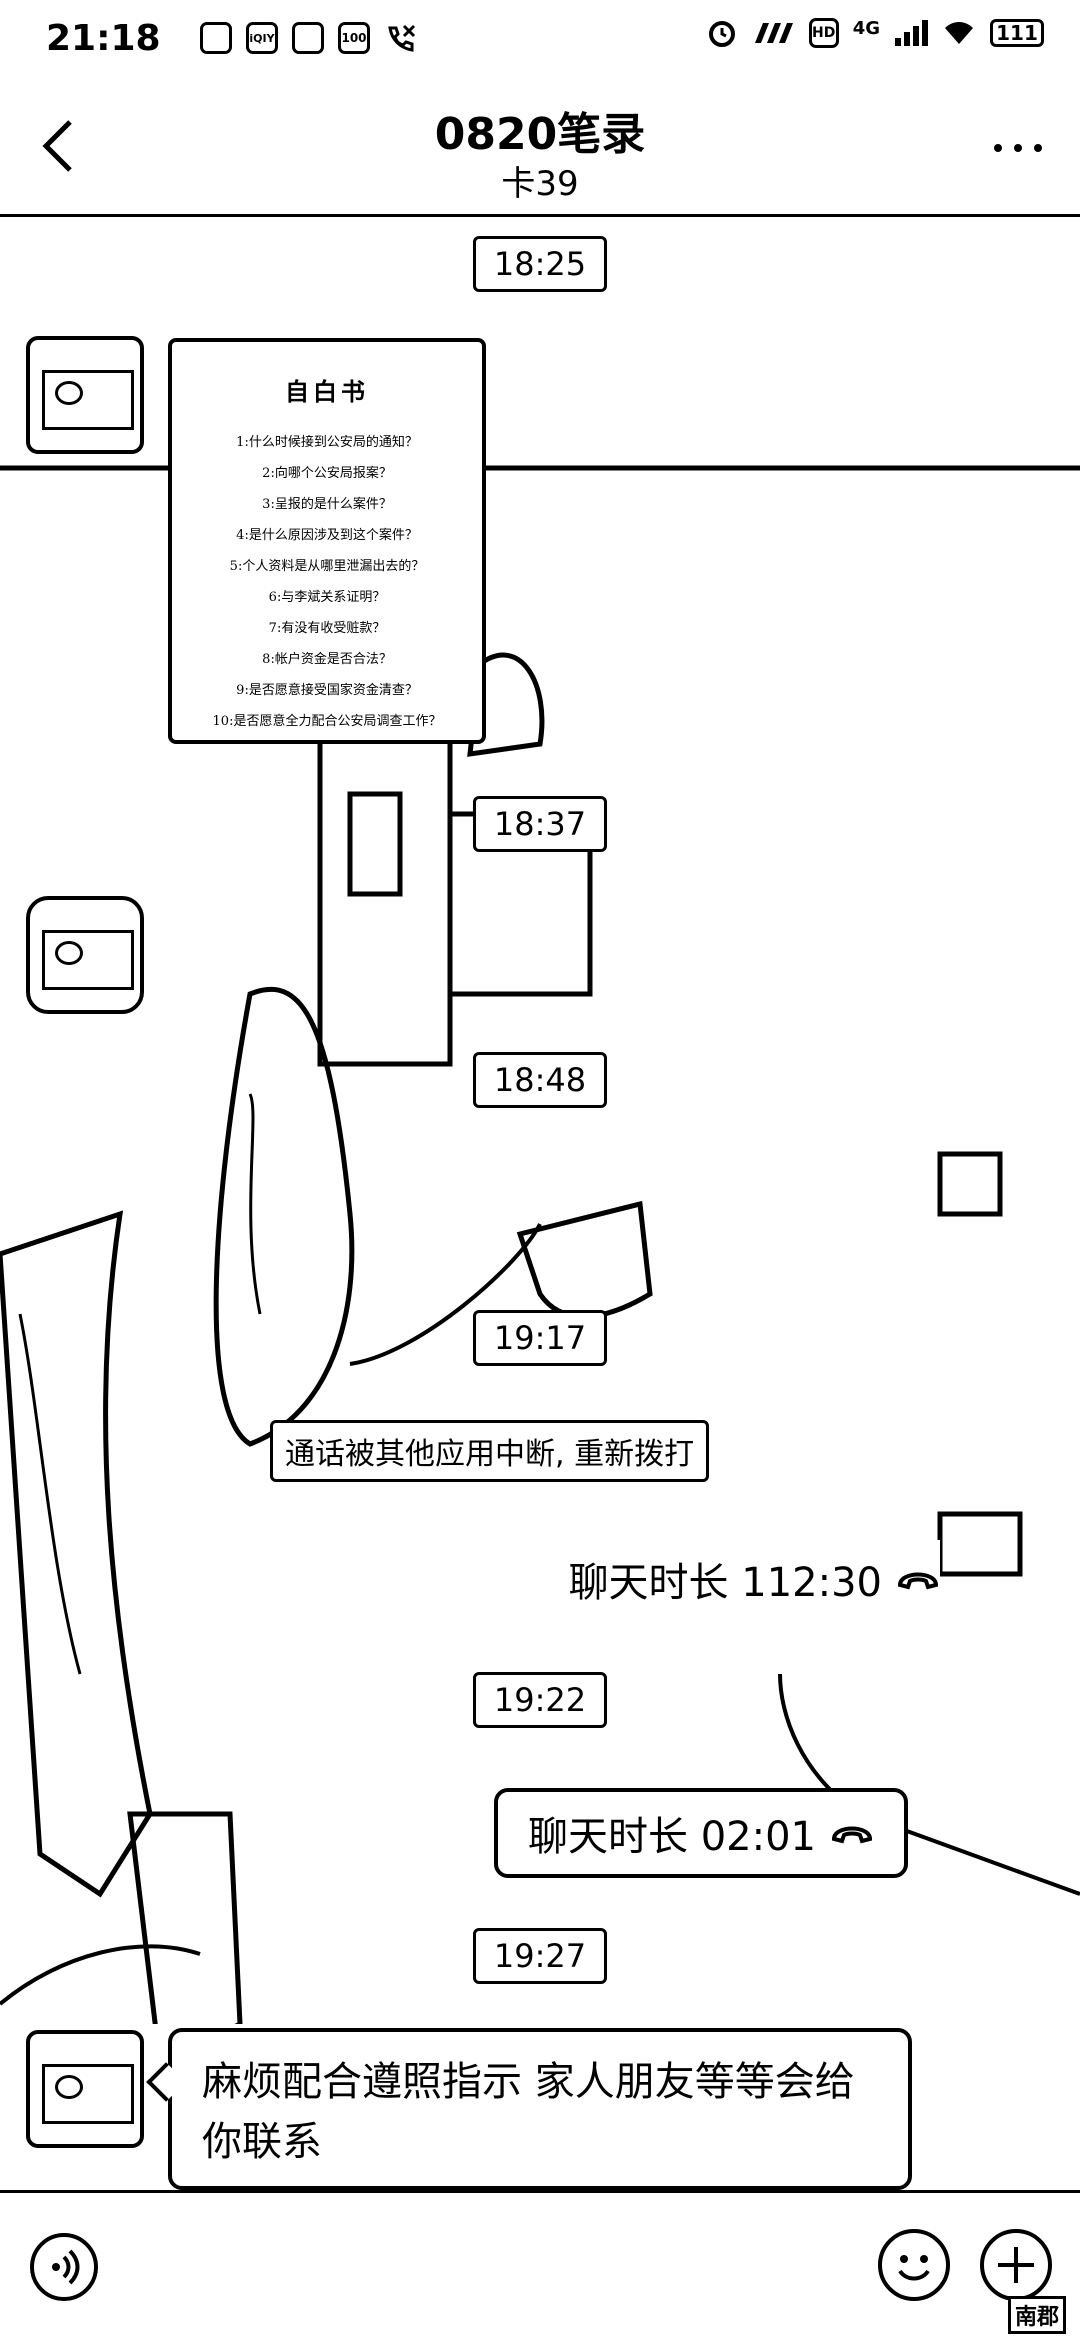 The width and height of the screenshot is (1080, 2343). What do you see at coordinates (262, 38) in the screenshot?
I see `iqiyi-icon: iQIY` at bounding box center [262, 38].